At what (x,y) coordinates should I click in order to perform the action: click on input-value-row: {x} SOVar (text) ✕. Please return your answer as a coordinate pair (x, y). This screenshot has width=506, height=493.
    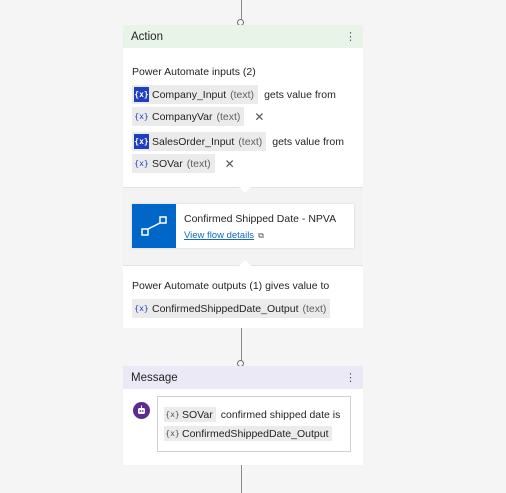
    Looking at the image, I should click on (183, 163).